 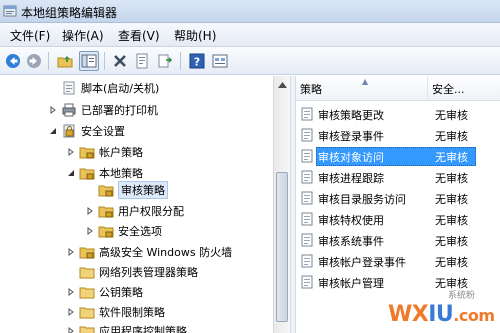 I want to click on tree-item-account-policies: 帐户策略, so click(x=104, y=152).